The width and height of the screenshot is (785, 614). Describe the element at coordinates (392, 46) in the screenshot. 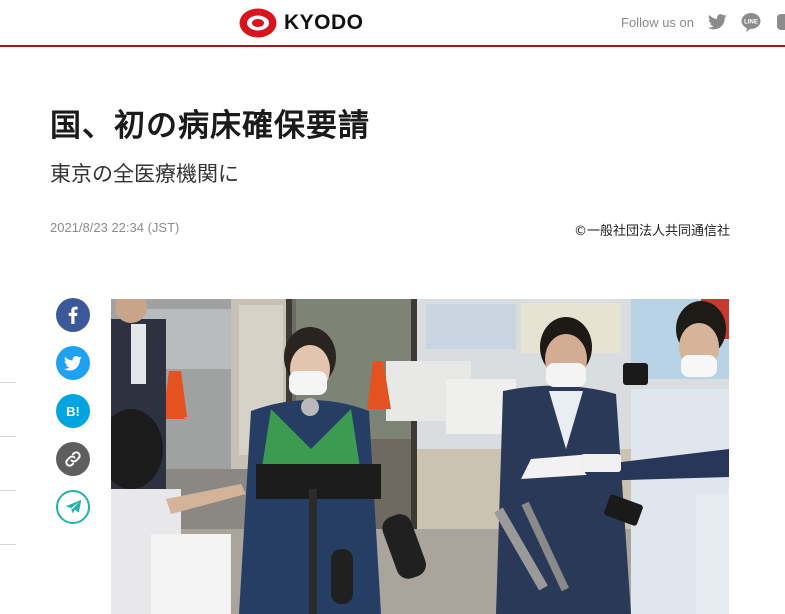

I see `header-rule` at that location.